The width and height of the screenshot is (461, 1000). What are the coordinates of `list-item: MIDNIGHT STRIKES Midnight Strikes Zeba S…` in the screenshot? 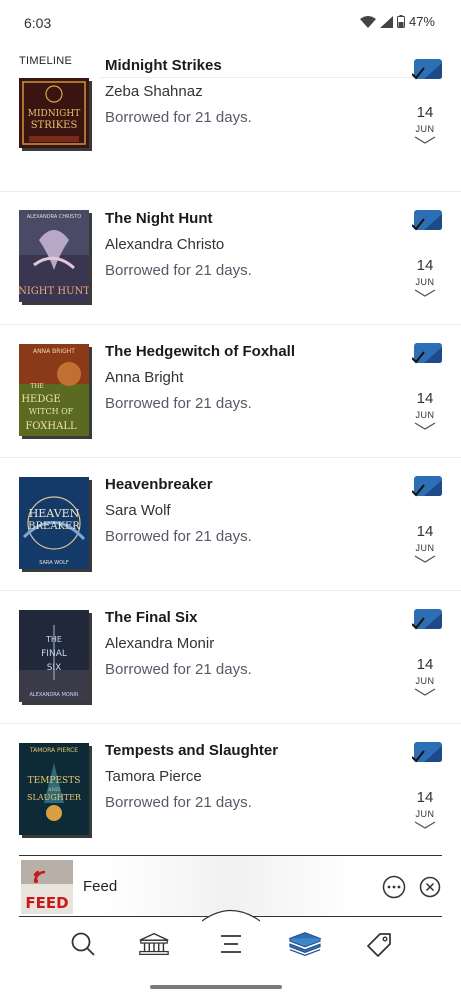 It's located at (230, 124).